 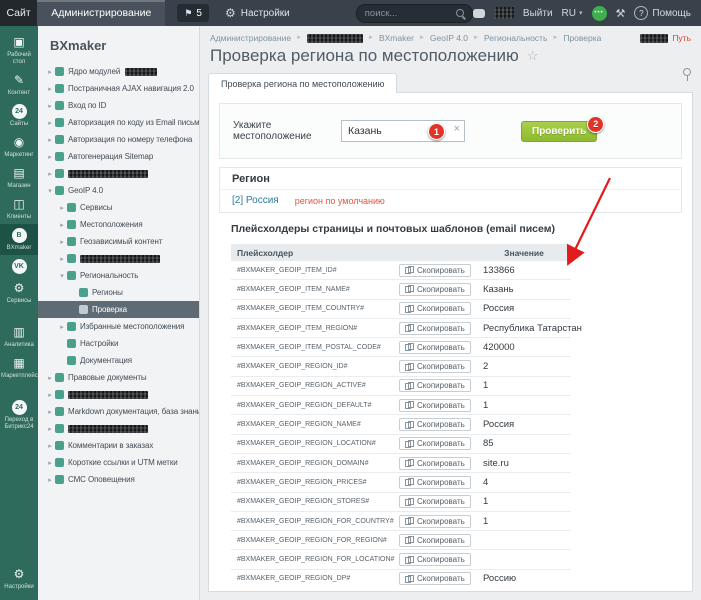 What do you see at coordinates (524, 252) in the screenshot?
I see `column-value: Значение` at bounding box center [524, 252].